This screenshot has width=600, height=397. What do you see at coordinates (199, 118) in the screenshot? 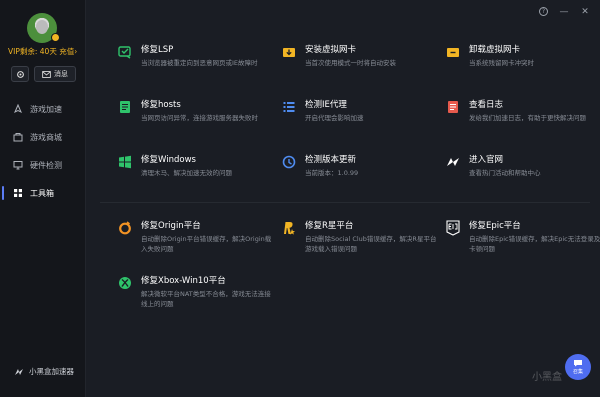
I see `tool-description: 当网页访问异常，连接游戏服务器失败时` at bounding box center [199, 118].